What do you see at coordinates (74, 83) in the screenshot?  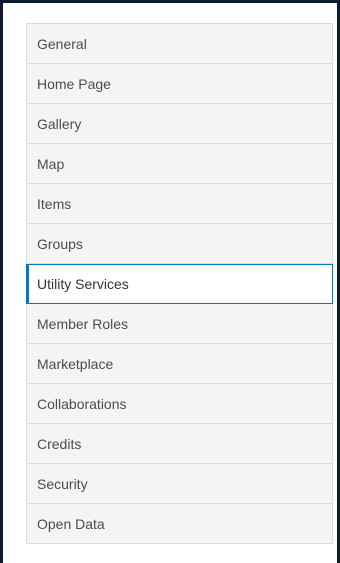 I see `sidebar-item-label: Home Page` at bounding box center [74, 83].